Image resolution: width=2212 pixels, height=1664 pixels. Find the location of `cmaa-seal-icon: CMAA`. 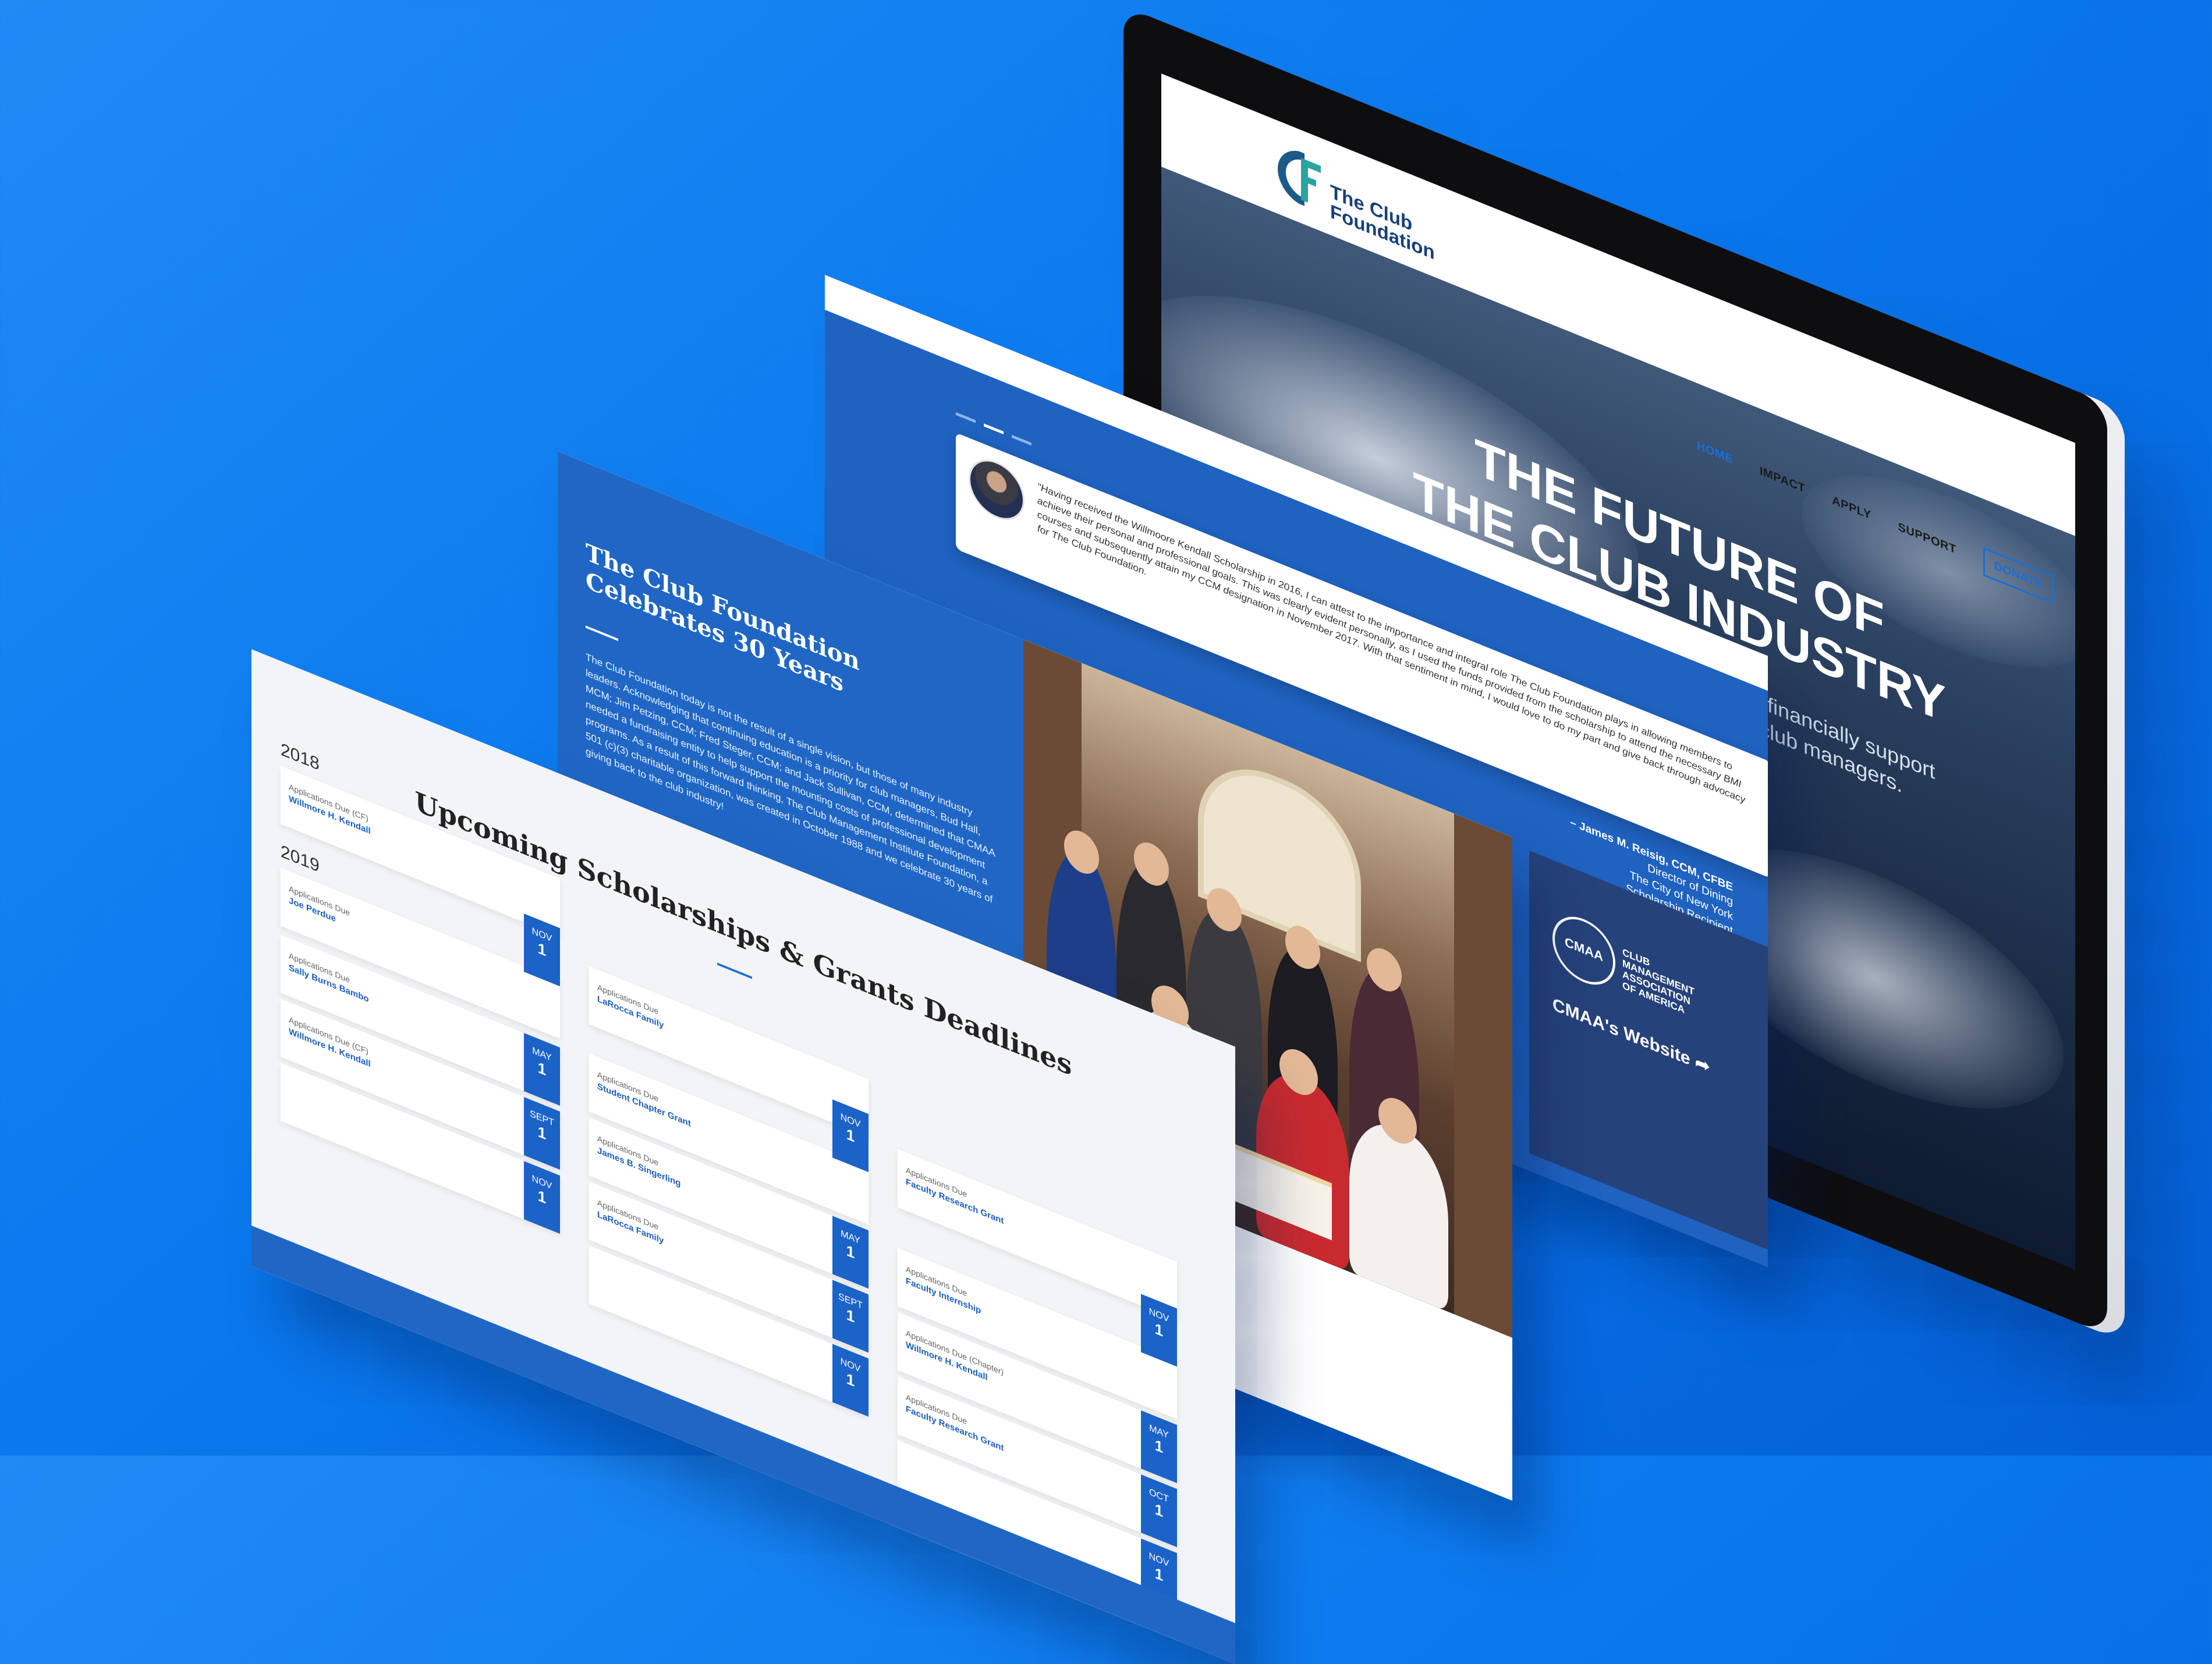

cmaa-seal-icon: CMAA is located at coordinates (1583, 951).